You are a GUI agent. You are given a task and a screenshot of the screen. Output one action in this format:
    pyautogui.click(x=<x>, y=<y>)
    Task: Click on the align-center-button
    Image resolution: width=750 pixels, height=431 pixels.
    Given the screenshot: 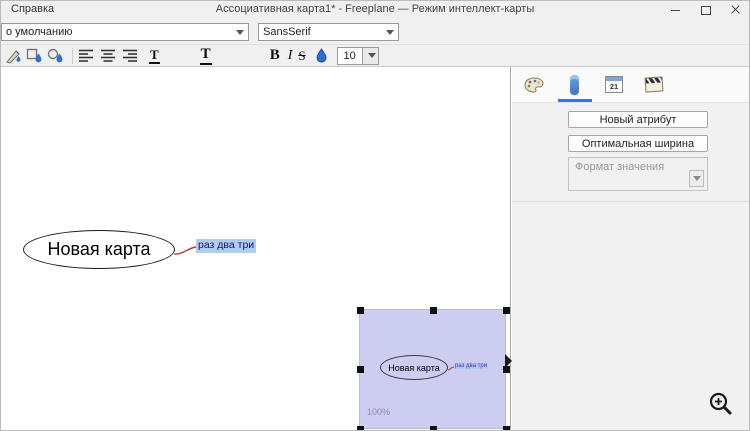 What is the action you would take?
    pyautogui.click(x=109, y=56)
    